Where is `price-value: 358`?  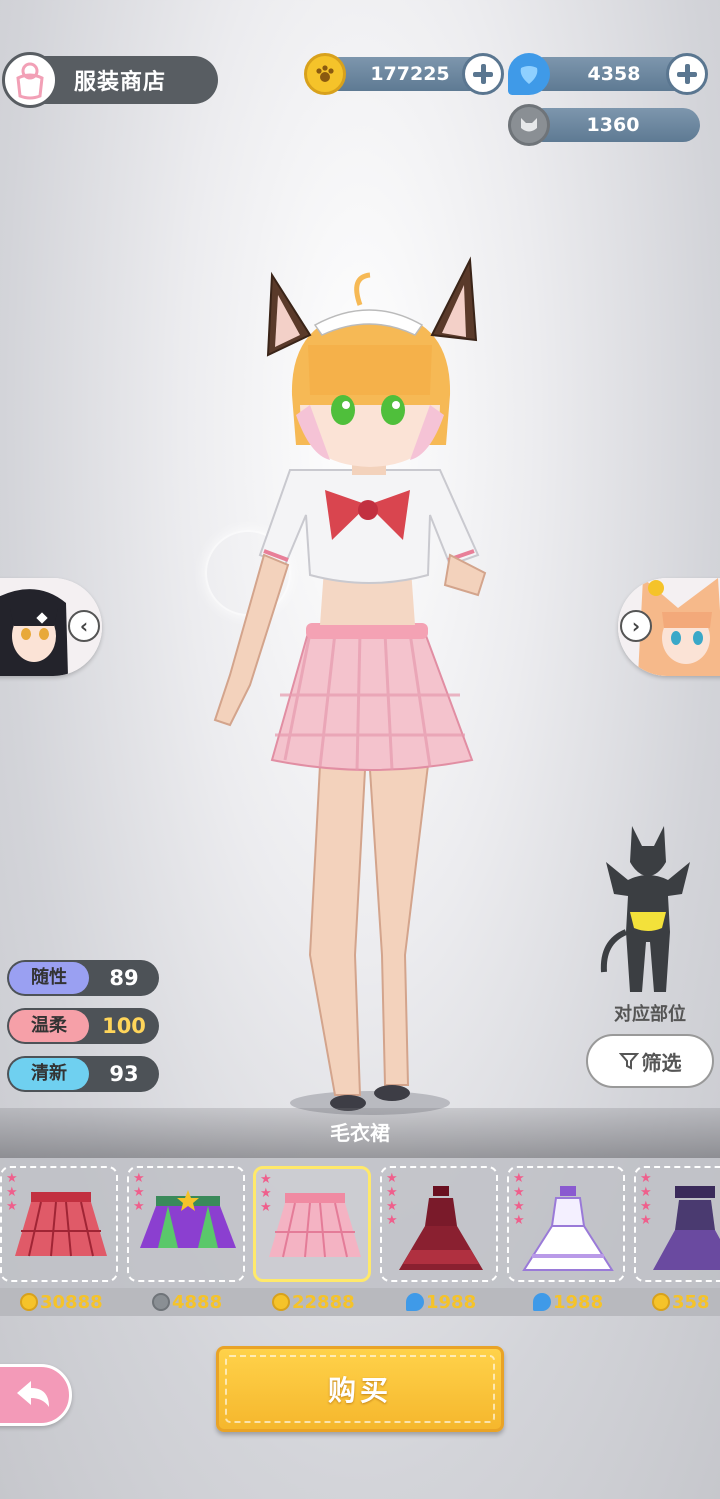
price-value: 358 is located at coordinates (691, 1302).